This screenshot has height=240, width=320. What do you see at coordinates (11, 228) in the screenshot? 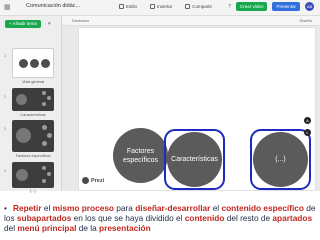
I see `caption-part: del` at bounding box center [11, 228].